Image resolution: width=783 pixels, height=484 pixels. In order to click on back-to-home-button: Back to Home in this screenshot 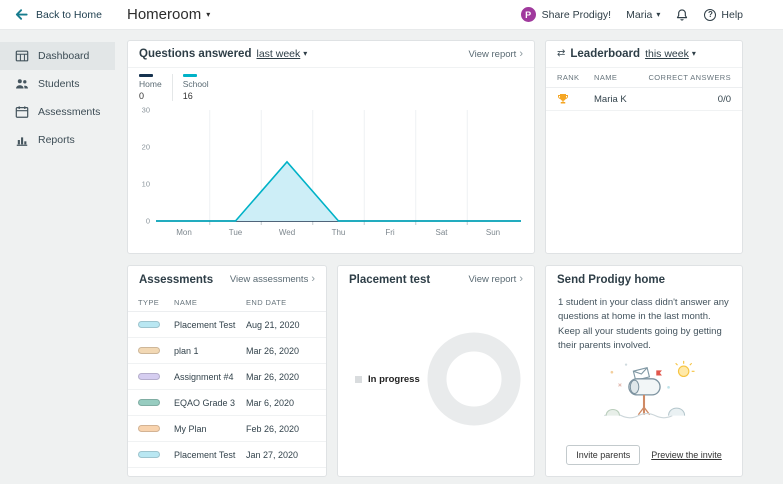, I will do `click(70, 14)`.